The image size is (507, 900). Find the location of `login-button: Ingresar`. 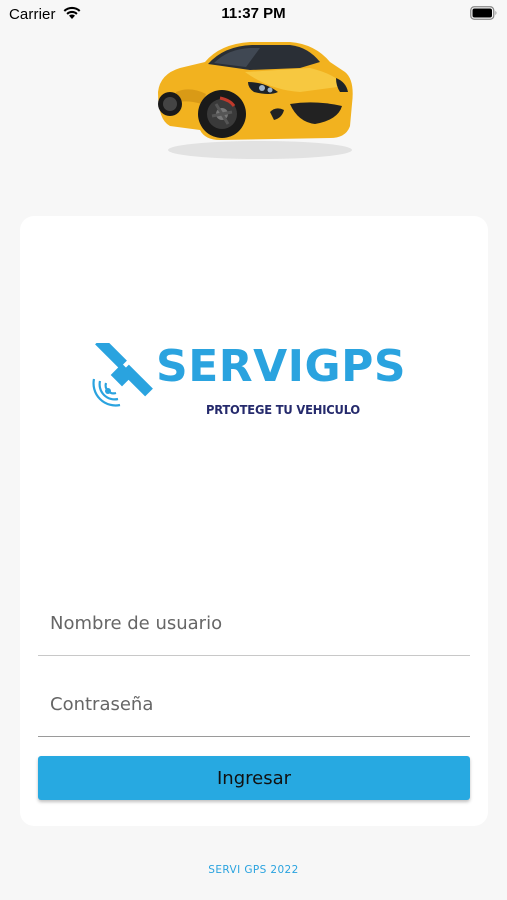

login-button: Ingresar is located at coordinates (254, 778).